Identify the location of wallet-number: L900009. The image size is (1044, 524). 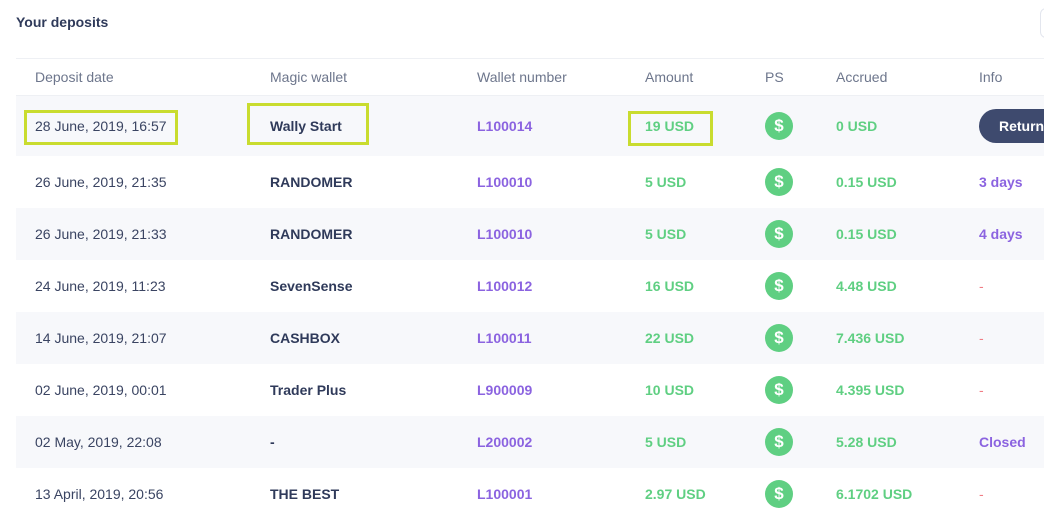
(504, 390).